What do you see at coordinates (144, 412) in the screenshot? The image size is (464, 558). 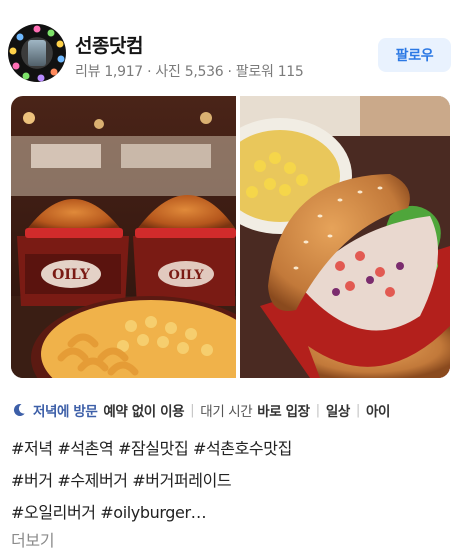 I see `visit-reservation: 예약 없이 이용` at bounding box center [144, 412].